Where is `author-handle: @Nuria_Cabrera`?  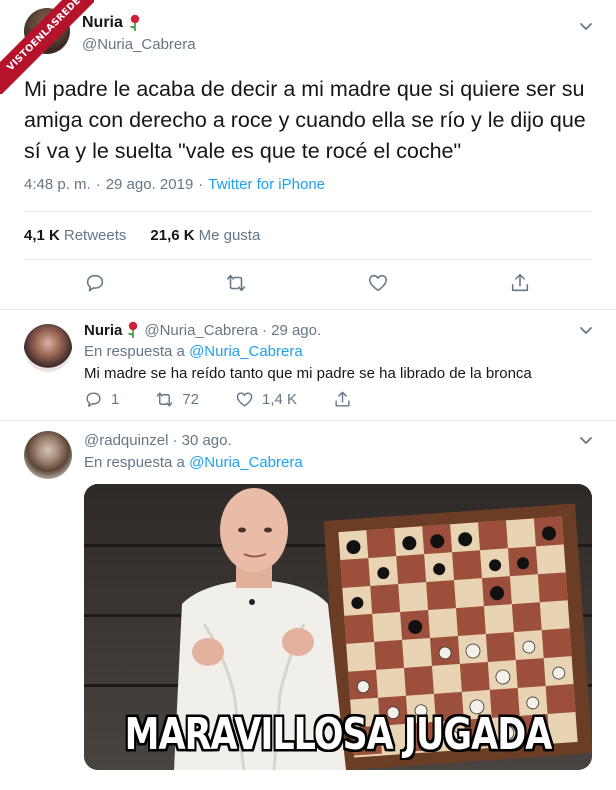
author-handle: @Nuria_Cabrera is located at coordinates (139, 44).